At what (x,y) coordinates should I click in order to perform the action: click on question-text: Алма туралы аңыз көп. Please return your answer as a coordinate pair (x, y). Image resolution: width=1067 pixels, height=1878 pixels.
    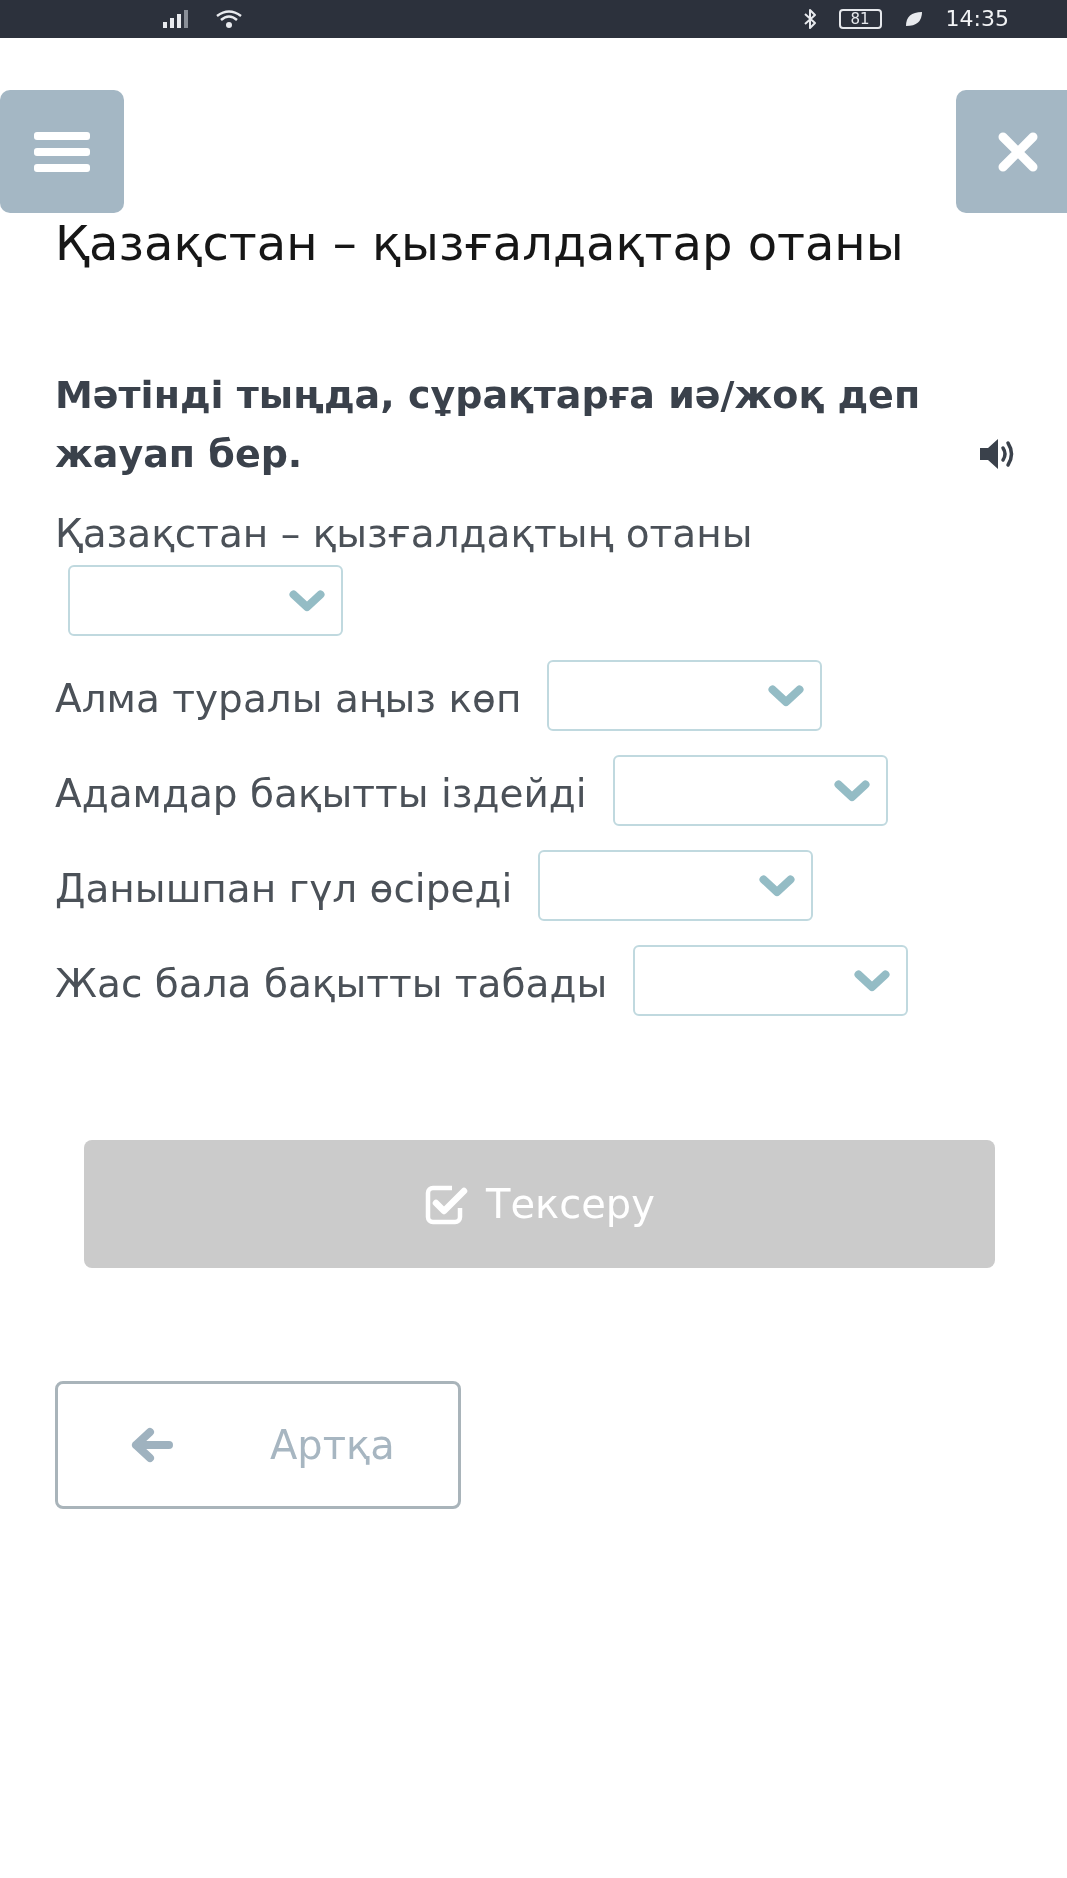
    Looking at the image, I should click on (288, 698).